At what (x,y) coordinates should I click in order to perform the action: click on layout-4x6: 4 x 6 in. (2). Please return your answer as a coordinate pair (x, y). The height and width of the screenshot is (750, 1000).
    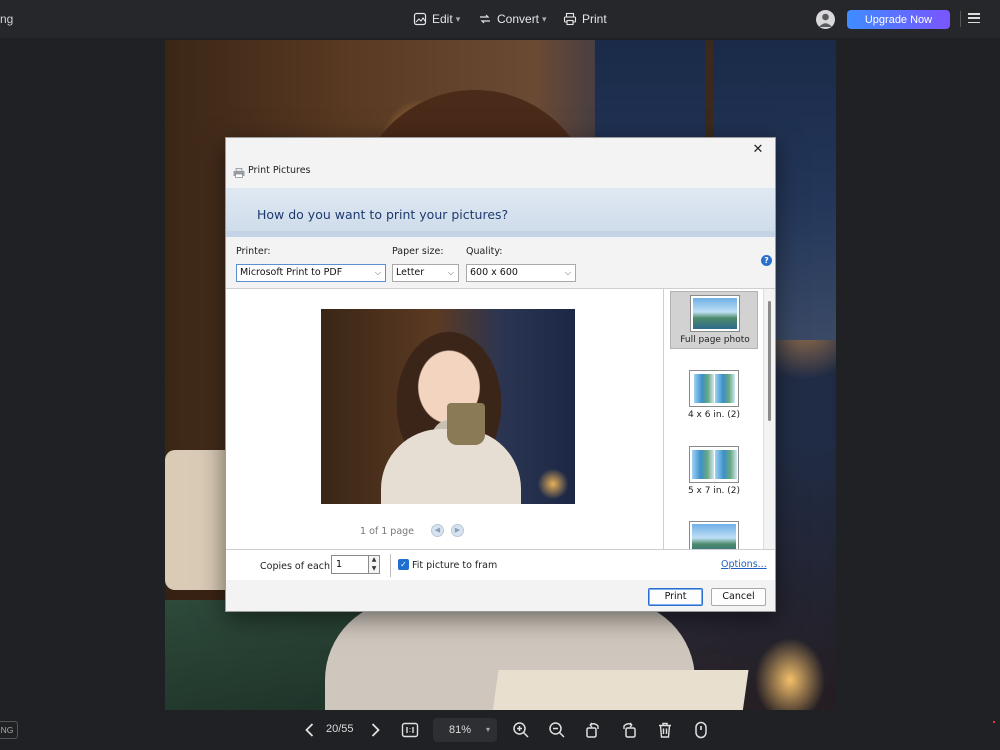
    Looking at the image, I should click on (714, 396).